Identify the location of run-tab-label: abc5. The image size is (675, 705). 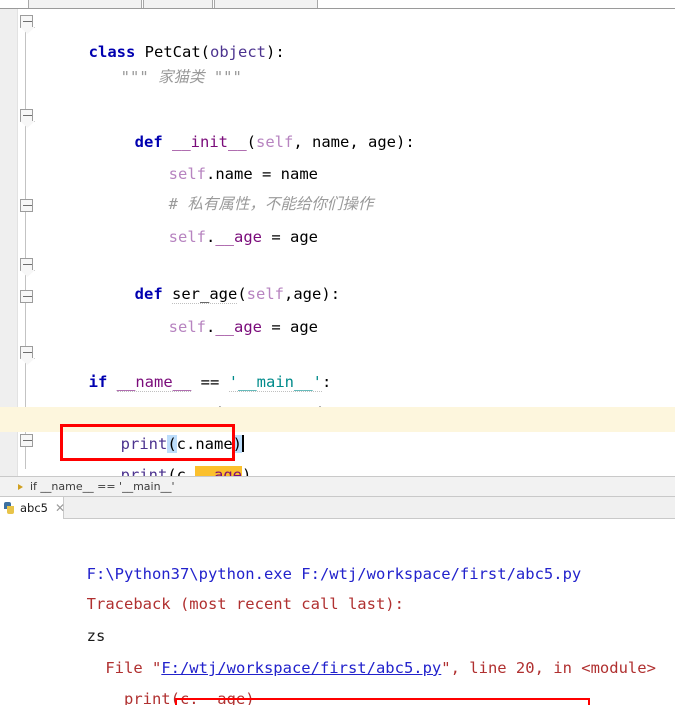
(34, 507).